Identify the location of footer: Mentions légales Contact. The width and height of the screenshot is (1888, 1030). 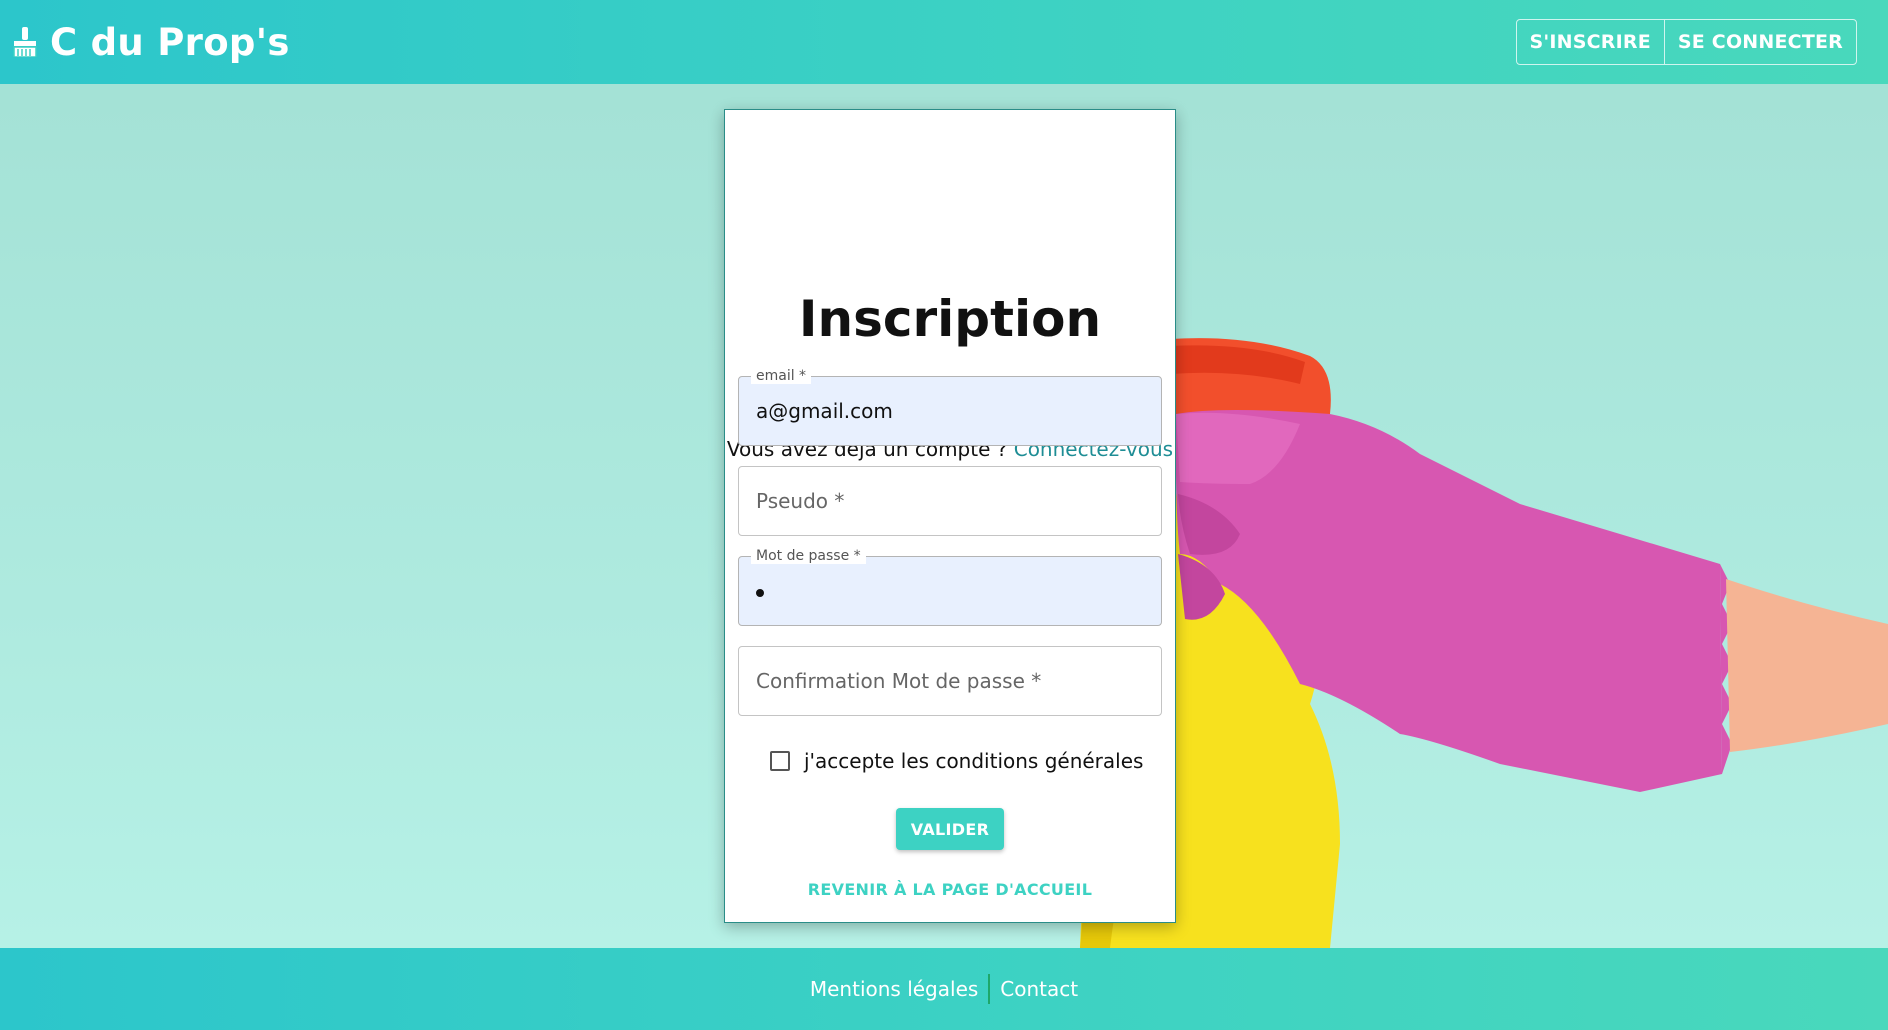
(944, 989).